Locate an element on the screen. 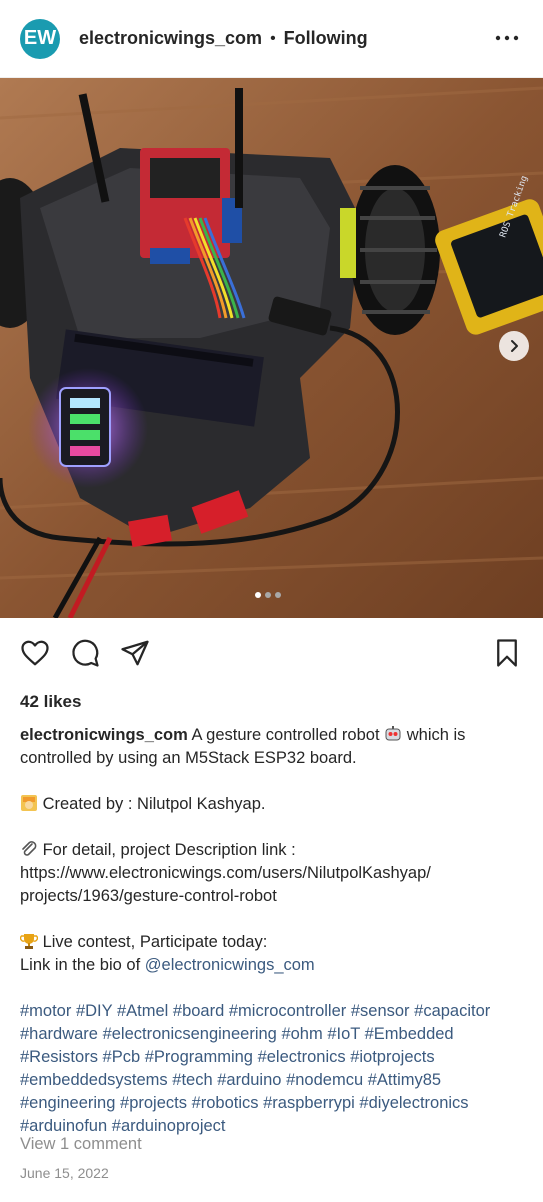 The height and width of the screenshot is (1202, 543). hashtag-link: #arduinofun is located at coordinates (63, 1126).